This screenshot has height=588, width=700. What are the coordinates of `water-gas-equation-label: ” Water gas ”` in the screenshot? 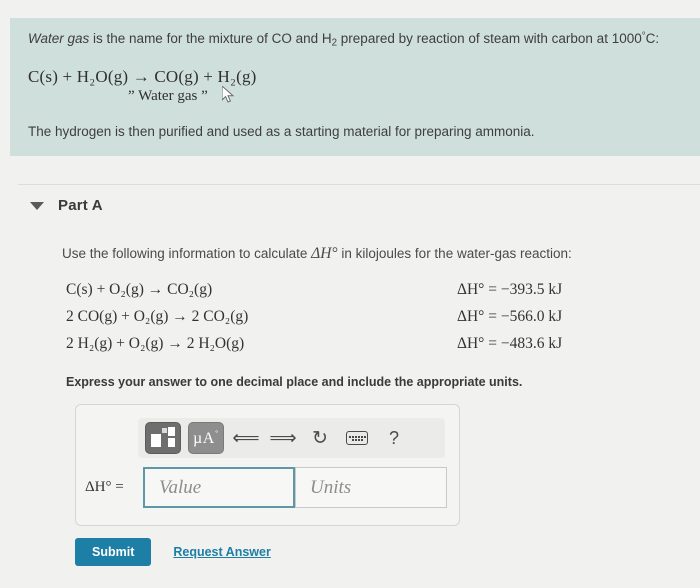 It's located at (168, 95).